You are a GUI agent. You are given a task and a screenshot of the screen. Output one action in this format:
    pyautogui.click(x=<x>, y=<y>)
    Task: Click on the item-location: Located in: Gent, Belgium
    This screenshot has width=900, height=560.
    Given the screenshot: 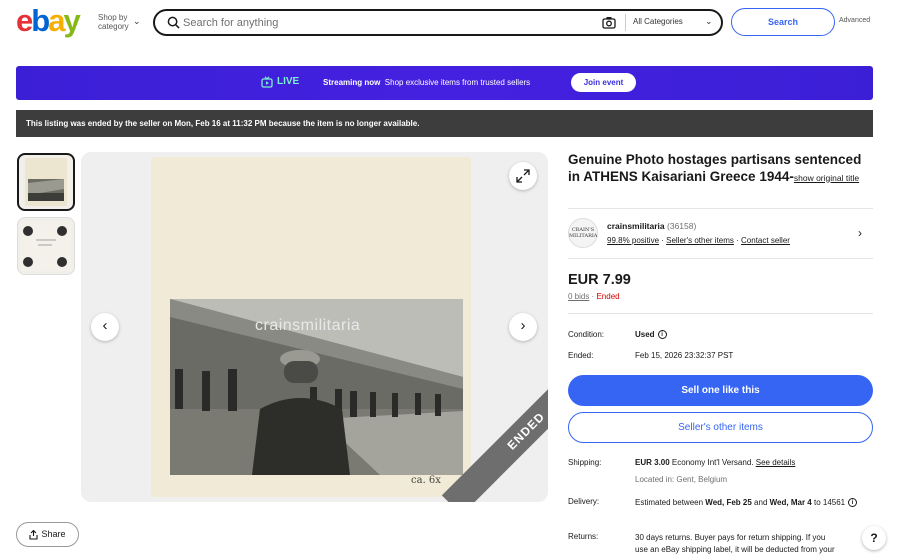 What is the action you would take?
    pyautogui.click(x=681, y=479)
    